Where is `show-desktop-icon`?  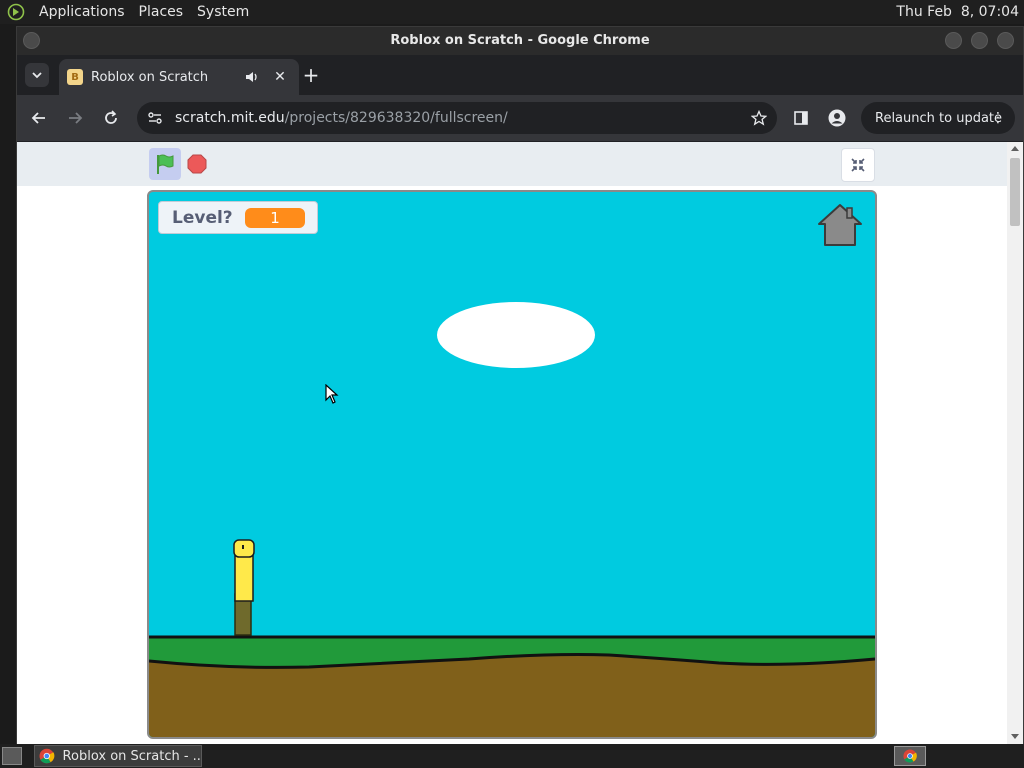
show-desktop-icon is located at coordinates (12, 756).